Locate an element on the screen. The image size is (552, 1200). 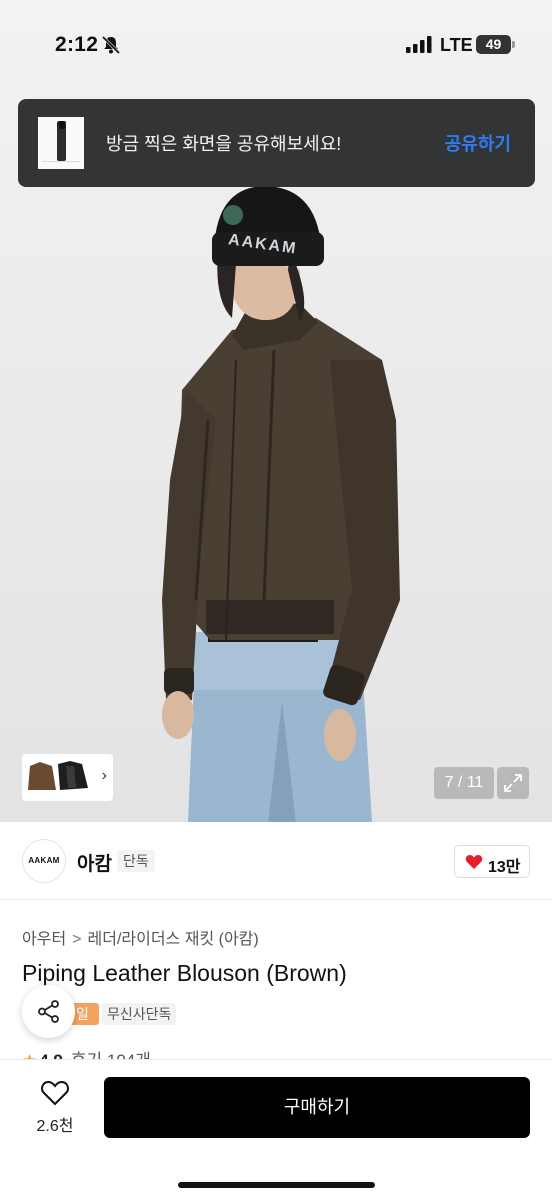
brand-logo: AAKAM is located at coordinates (44, 861).